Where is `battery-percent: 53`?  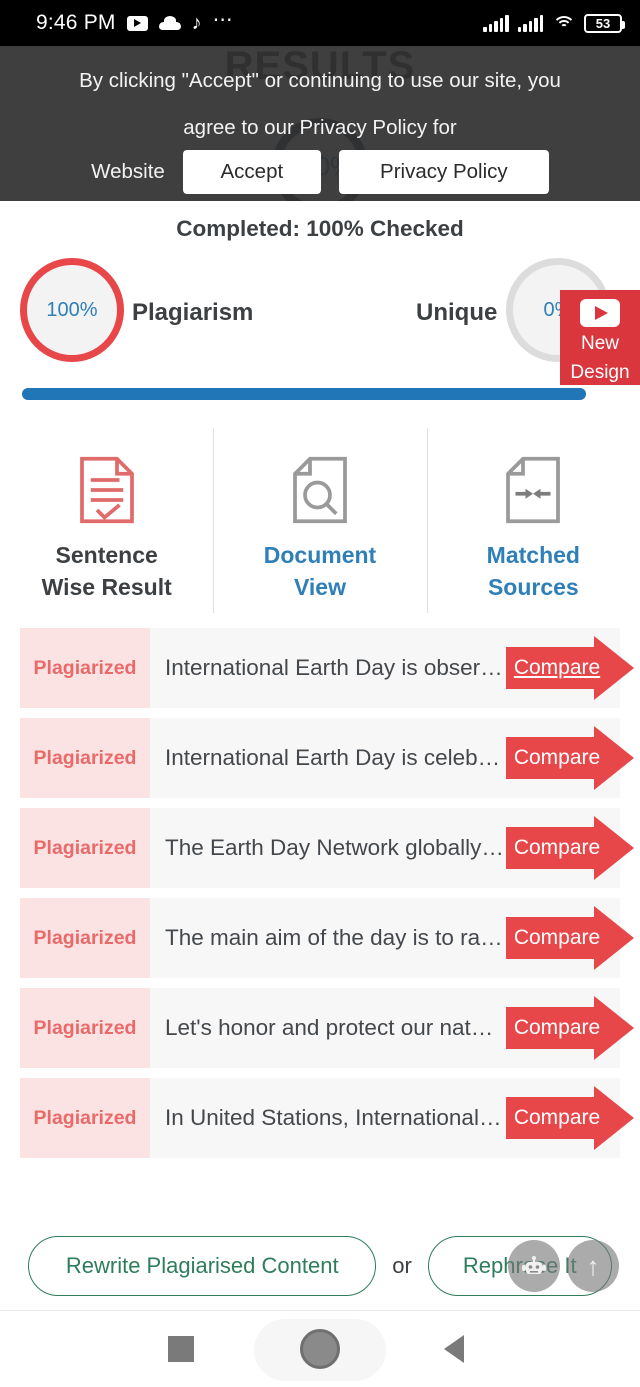 battery-percent: 53 is located at coordinates (603, 23).